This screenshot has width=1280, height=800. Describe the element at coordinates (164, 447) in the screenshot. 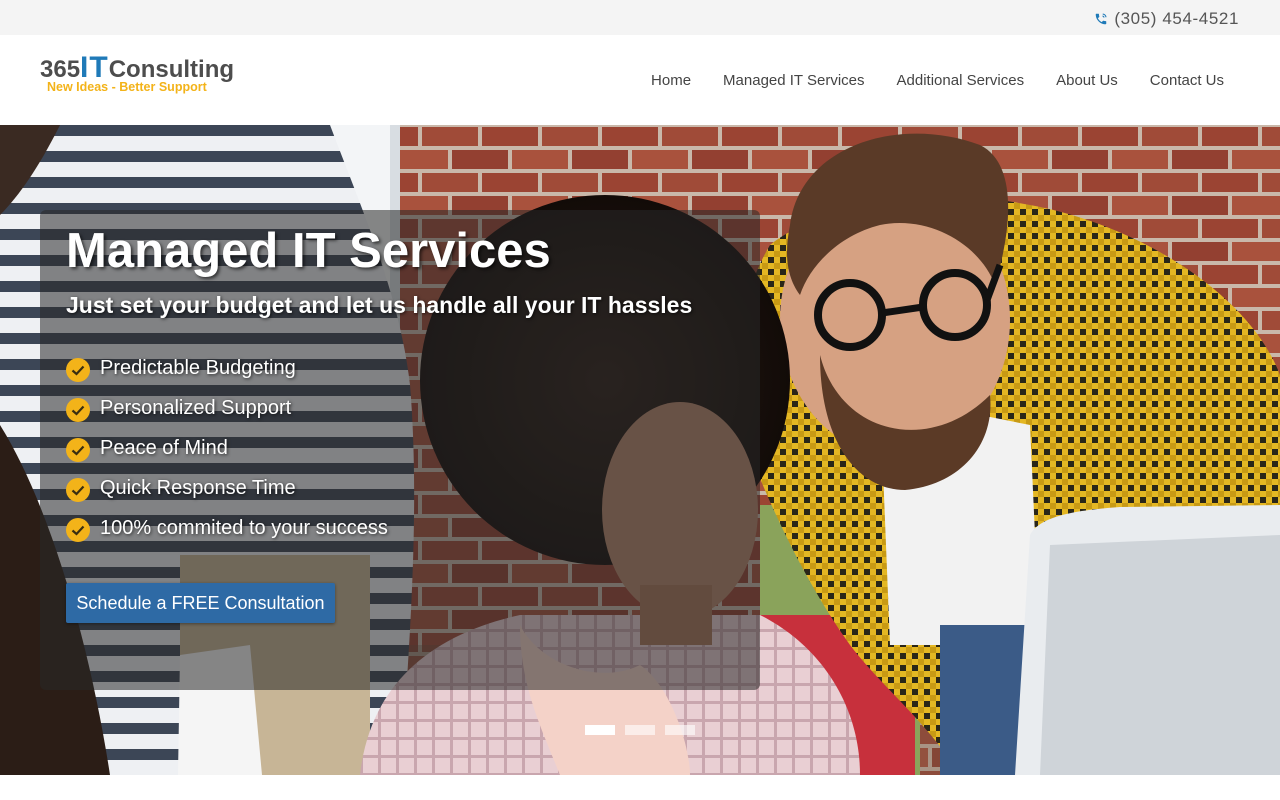

I see `feature-label: Peace of Mind` at that location.